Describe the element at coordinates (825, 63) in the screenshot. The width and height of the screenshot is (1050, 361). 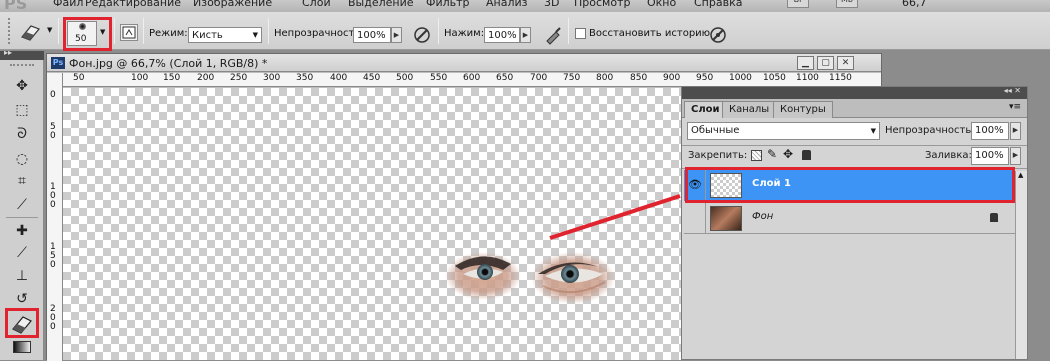
I see `maximize-button: ▢` at that location.